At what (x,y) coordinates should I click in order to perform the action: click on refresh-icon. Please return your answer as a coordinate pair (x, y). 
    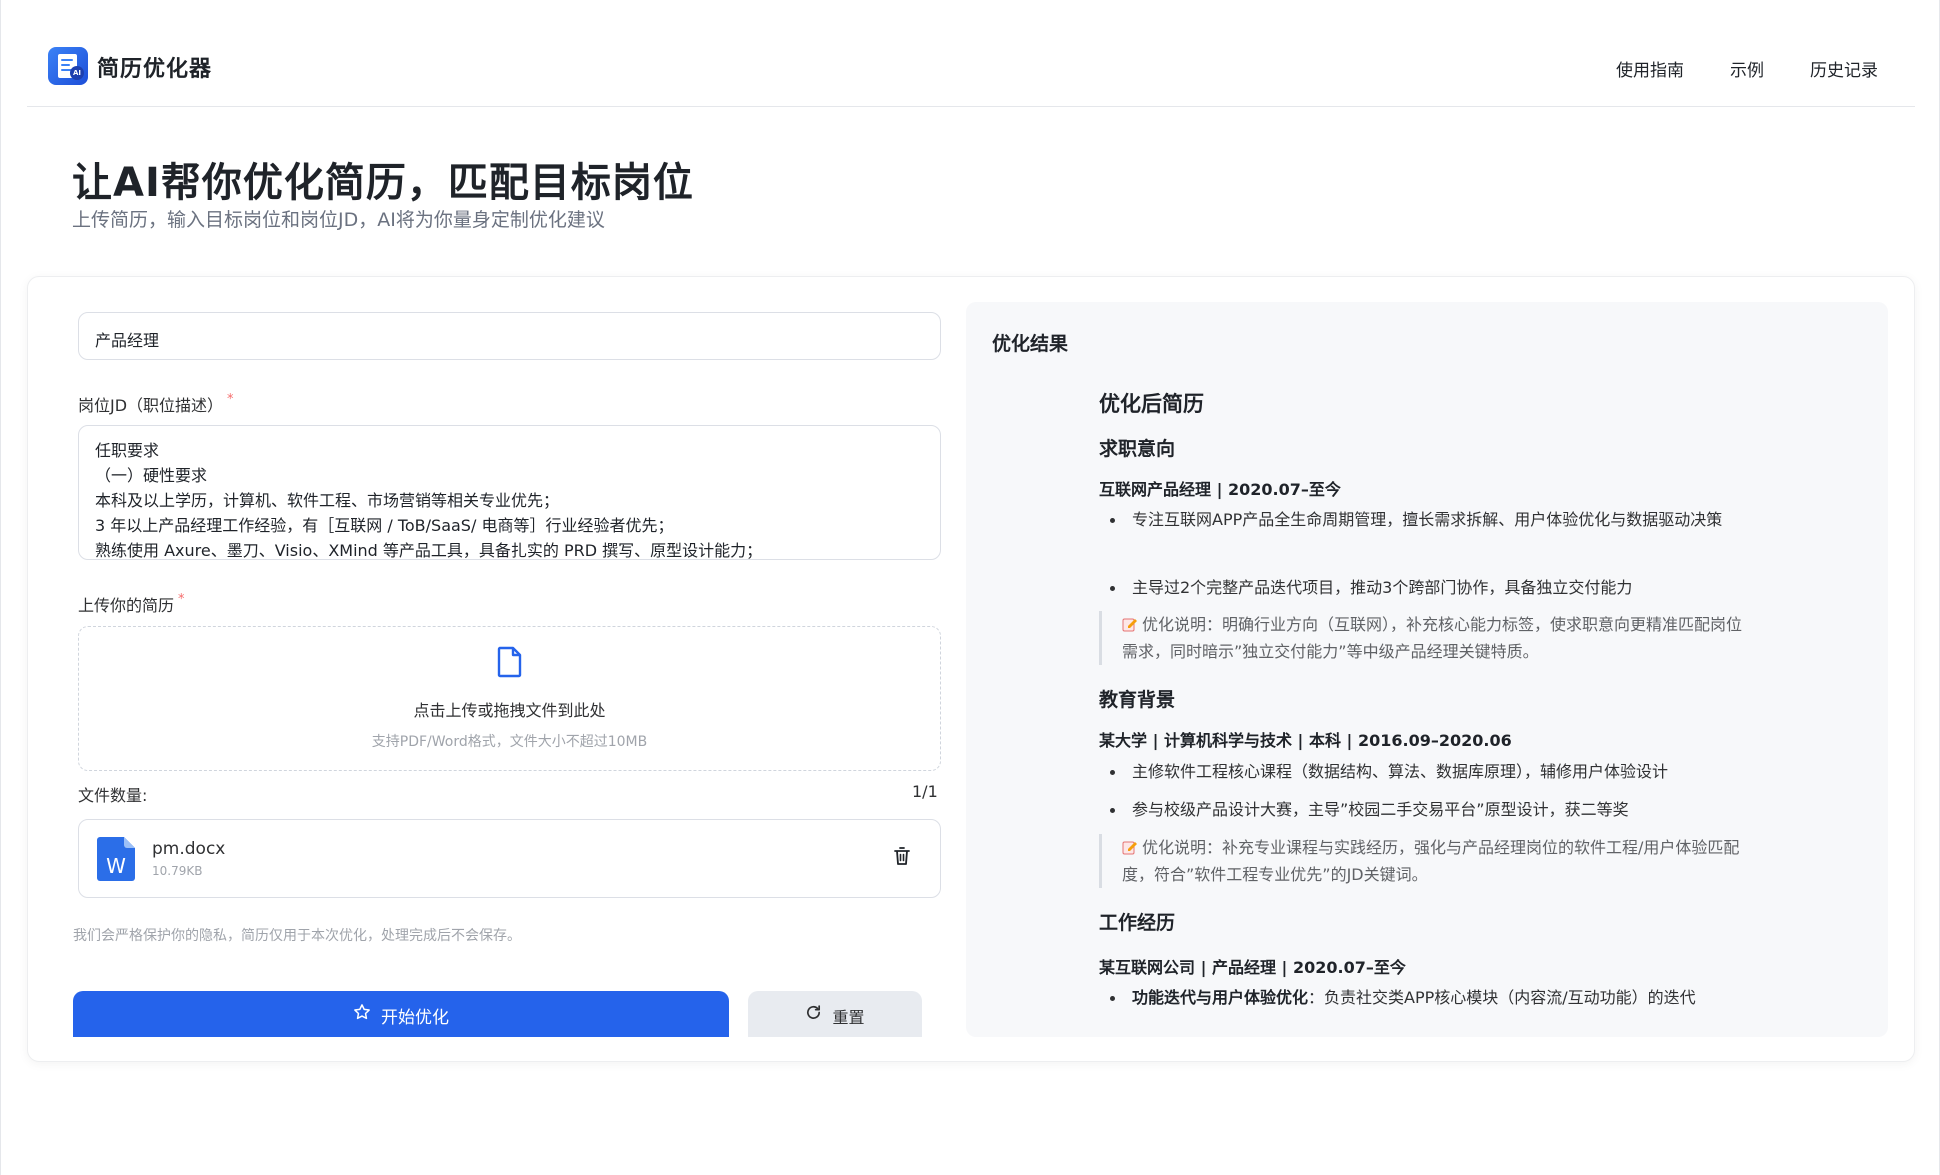
    Looking at the image, I should click on (814, 1012).